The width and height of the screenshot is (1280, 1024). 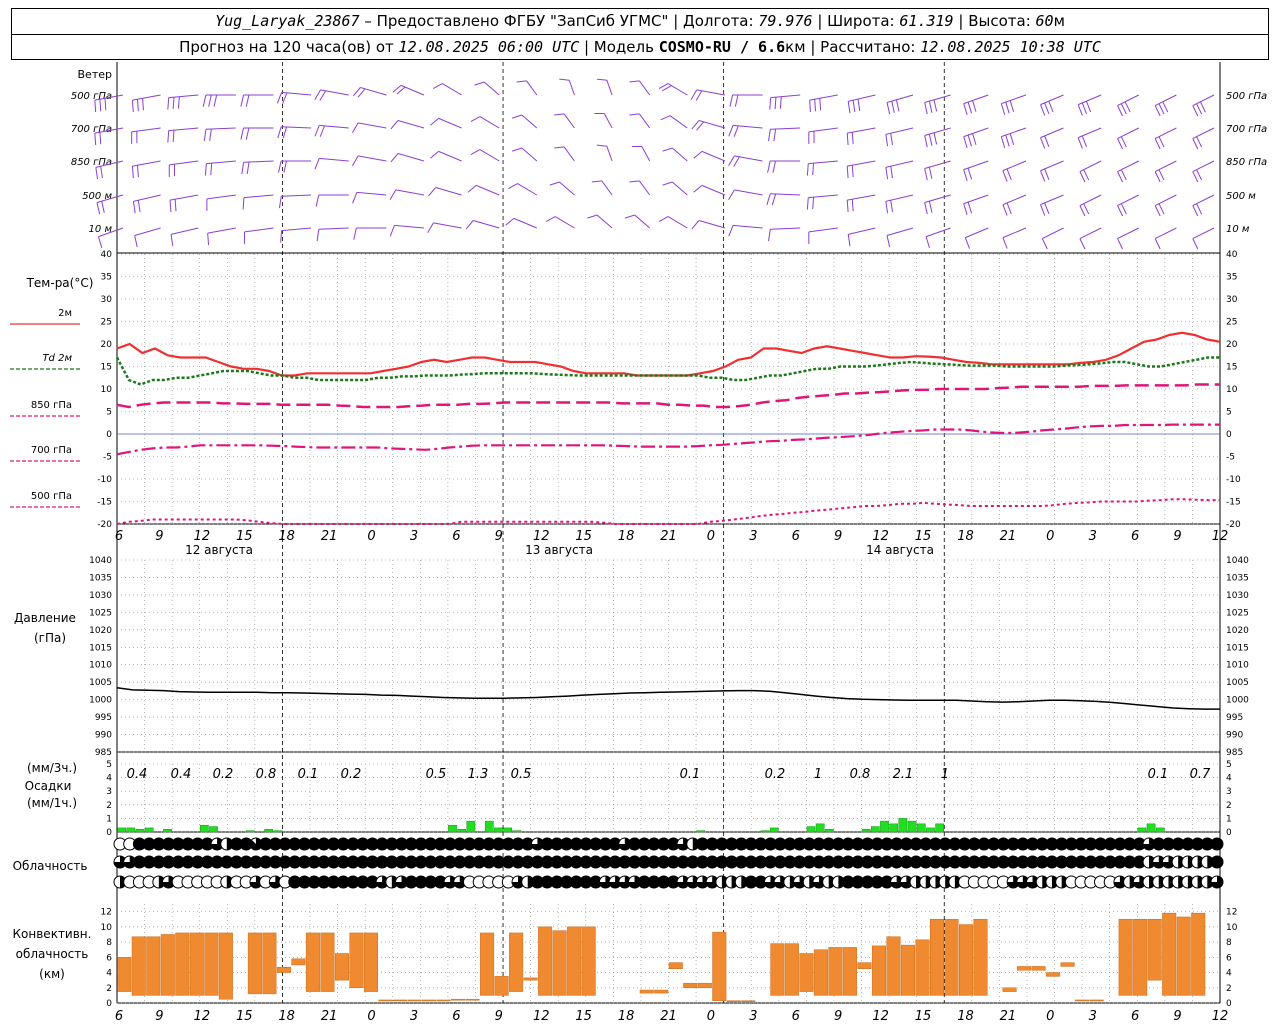 What do you see at coordinates (97, 196) in the screenshot?
I see `wind-level-label-left: 500 м` at bounding box center [97, 196].